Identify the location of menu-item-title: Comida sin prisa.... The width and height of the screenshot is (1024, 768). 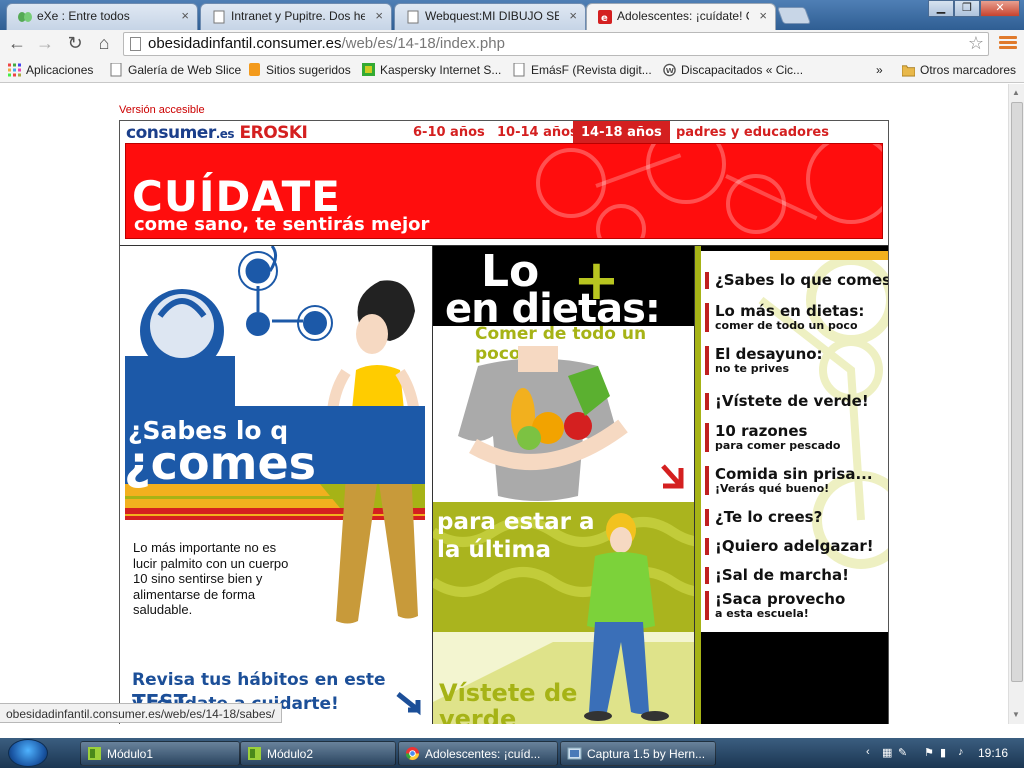
(794, 474).